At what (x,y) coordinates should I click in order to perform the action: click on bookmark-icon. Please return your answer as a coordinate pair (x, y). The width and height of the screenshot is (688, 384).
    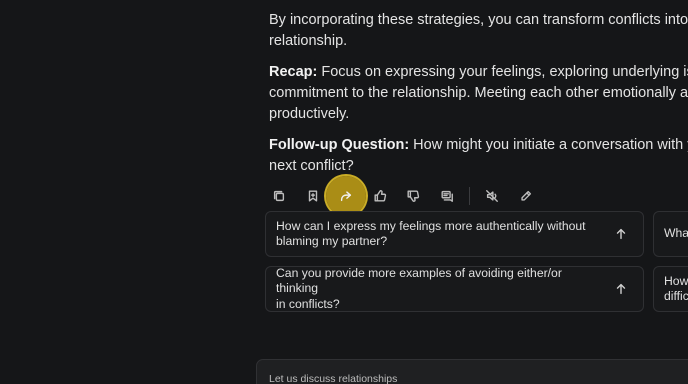
    Looking at the image, I should click on (312, 196).